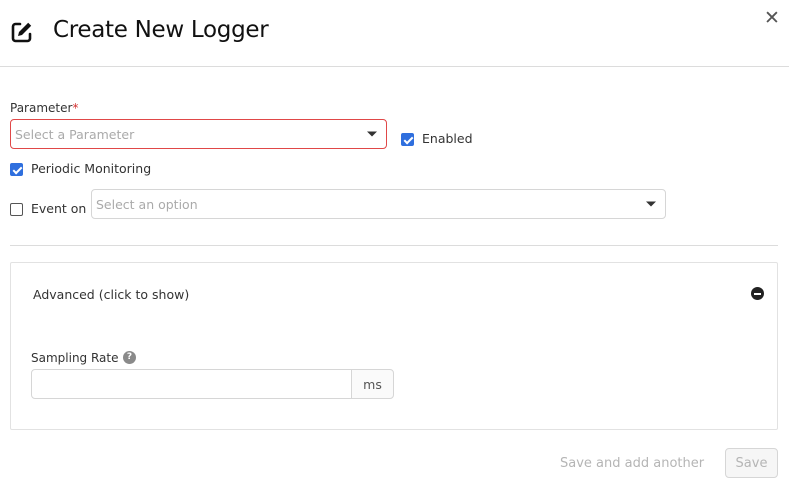  Describe the element at coordinates (198, 134) in the screenshot. I see `parameter-select: Select a Parameter` at that location.